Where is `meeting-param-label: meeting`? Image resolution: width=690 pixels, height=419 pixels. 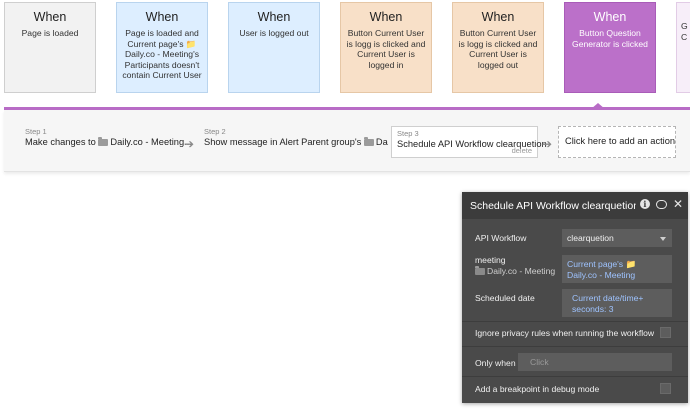 meeting-param-label: meeting is located at coordinates (490, 260).